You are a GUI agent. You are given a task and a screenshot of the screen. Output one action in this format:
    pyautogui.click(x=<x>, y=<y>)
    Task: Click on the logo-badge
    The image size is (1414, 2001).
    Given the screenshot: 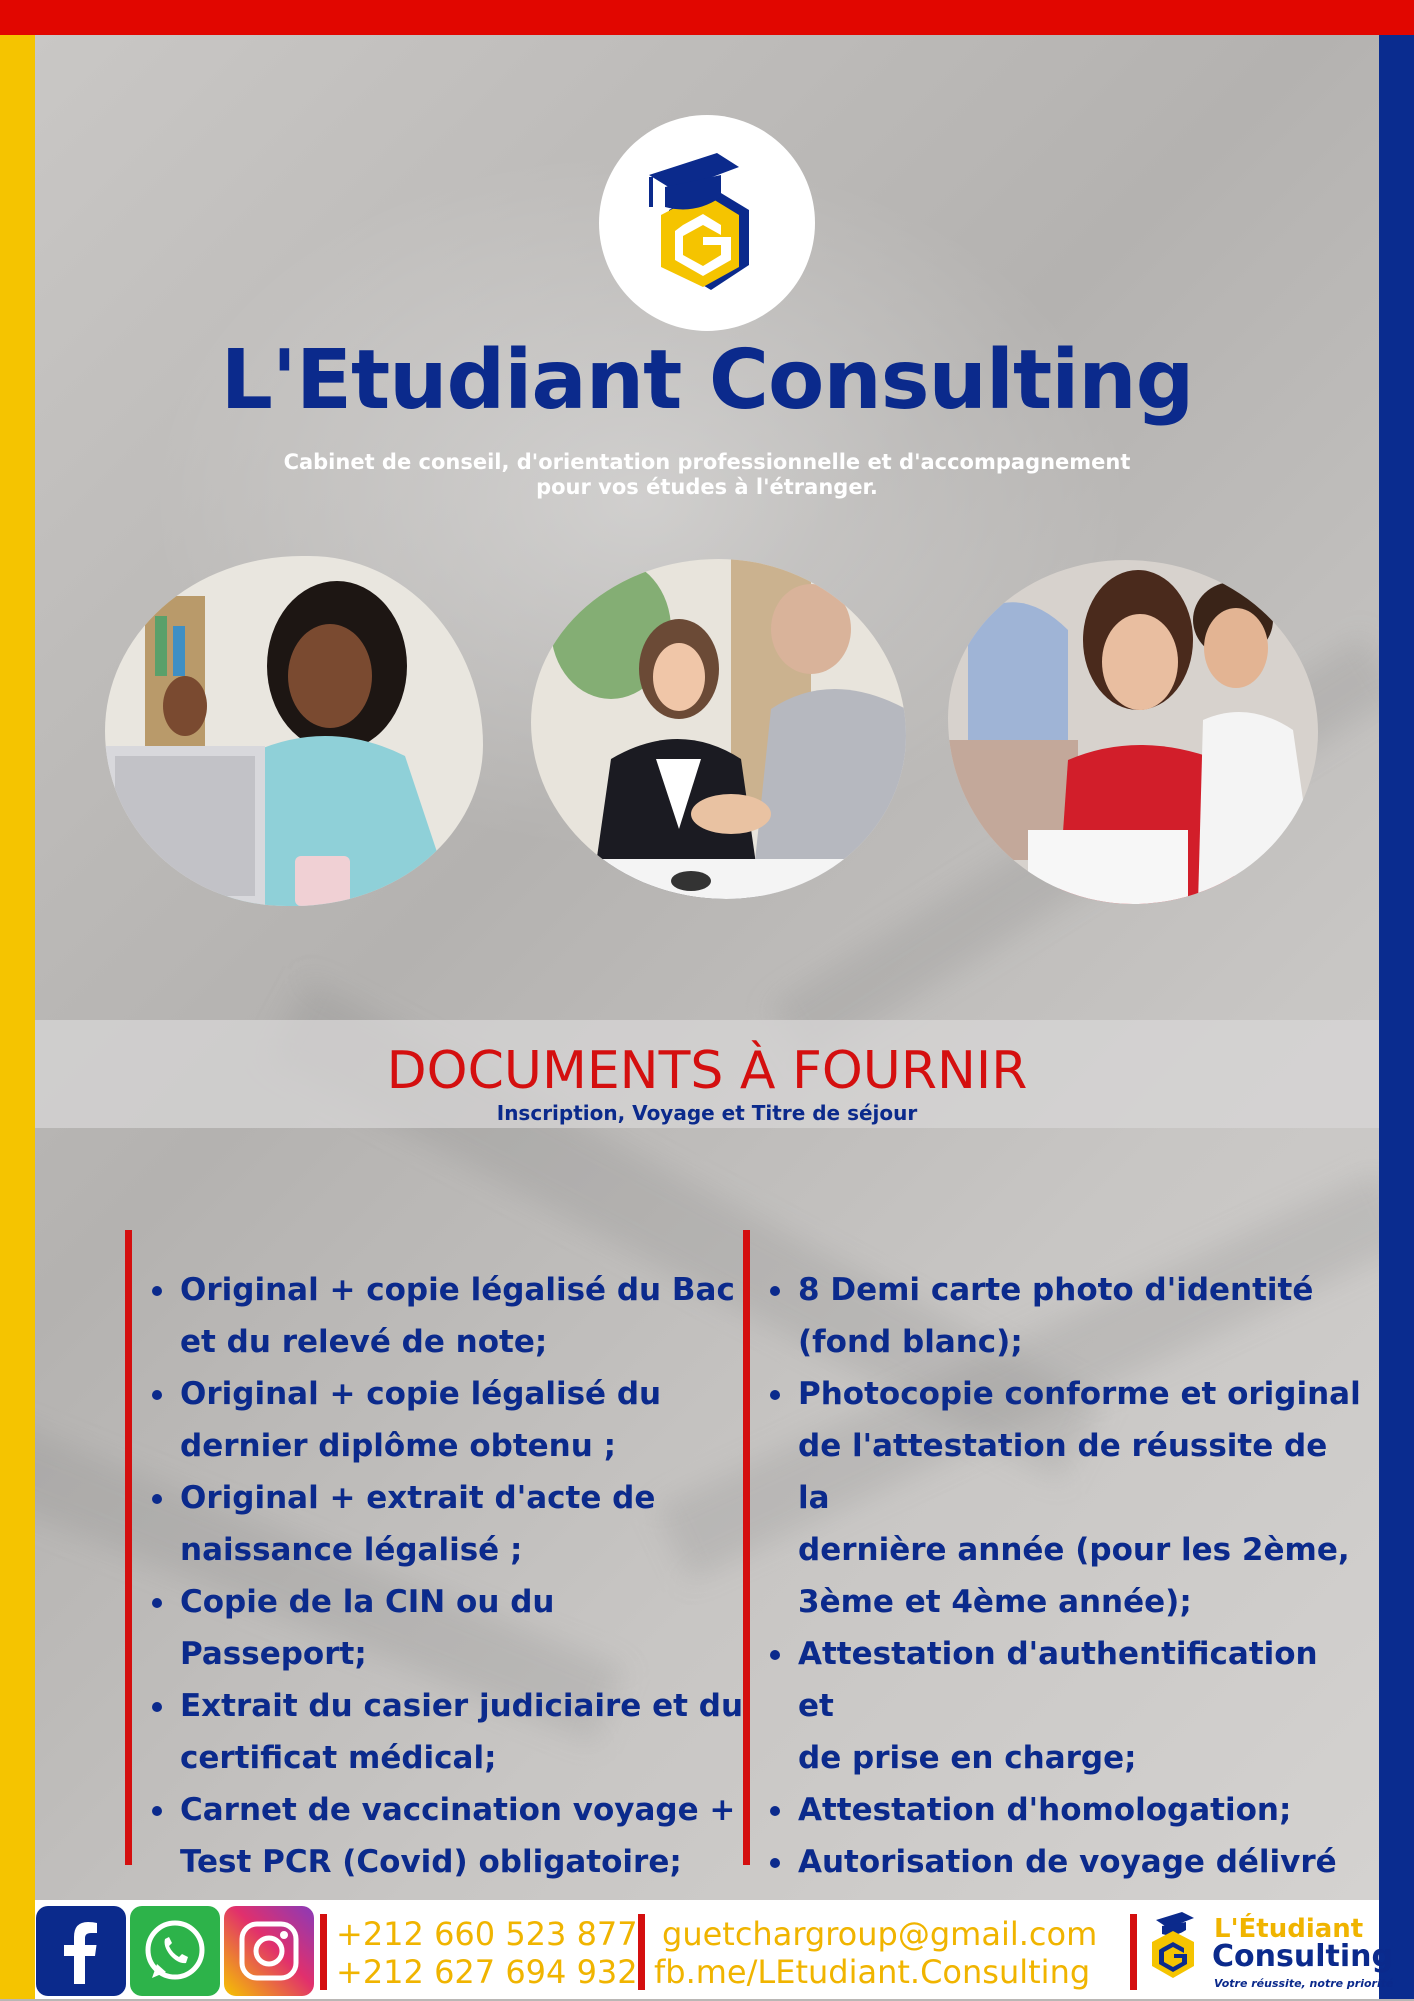 What is the action you would take?
    pyautogui.click(x=707, y=223)
    